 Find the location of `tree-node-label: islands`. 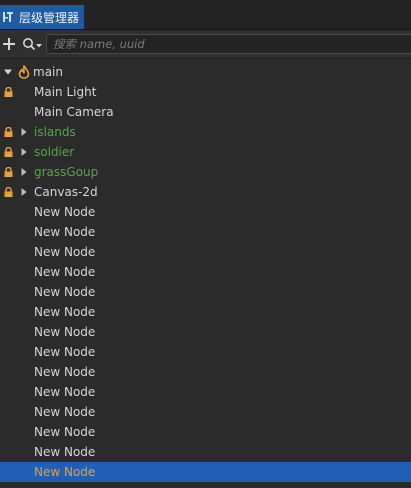

tree-node-label: islands is located at coordinates (55, 132).